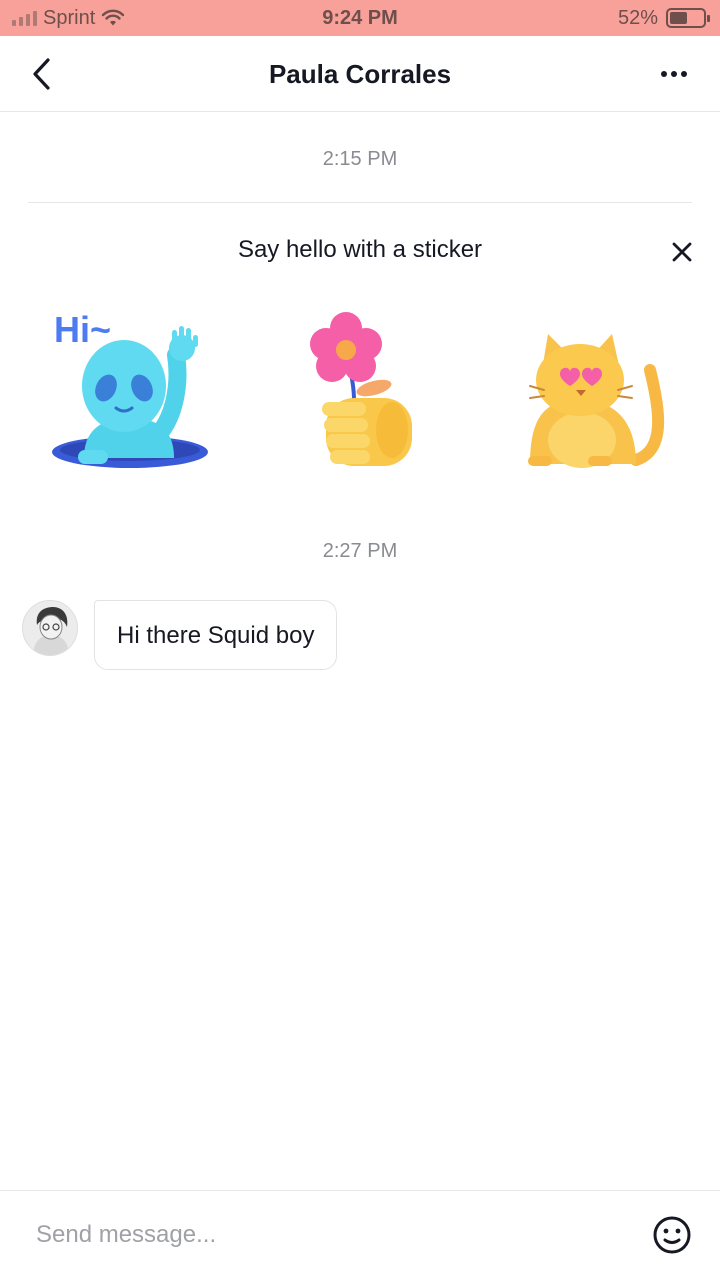 This screenshot has width=720, height=1280. Describe the element at coordinates (664, 74) in the screenshot. I see `more-horizontal-icon` at that location.